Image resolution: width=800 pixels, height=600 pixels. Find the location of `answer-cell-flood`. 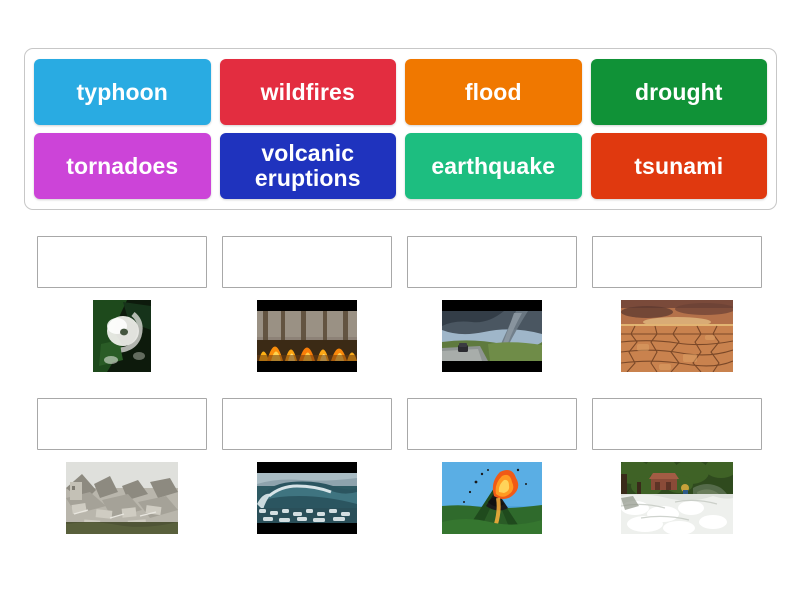

answer-cell-flood is located at coordinates (677, 468).